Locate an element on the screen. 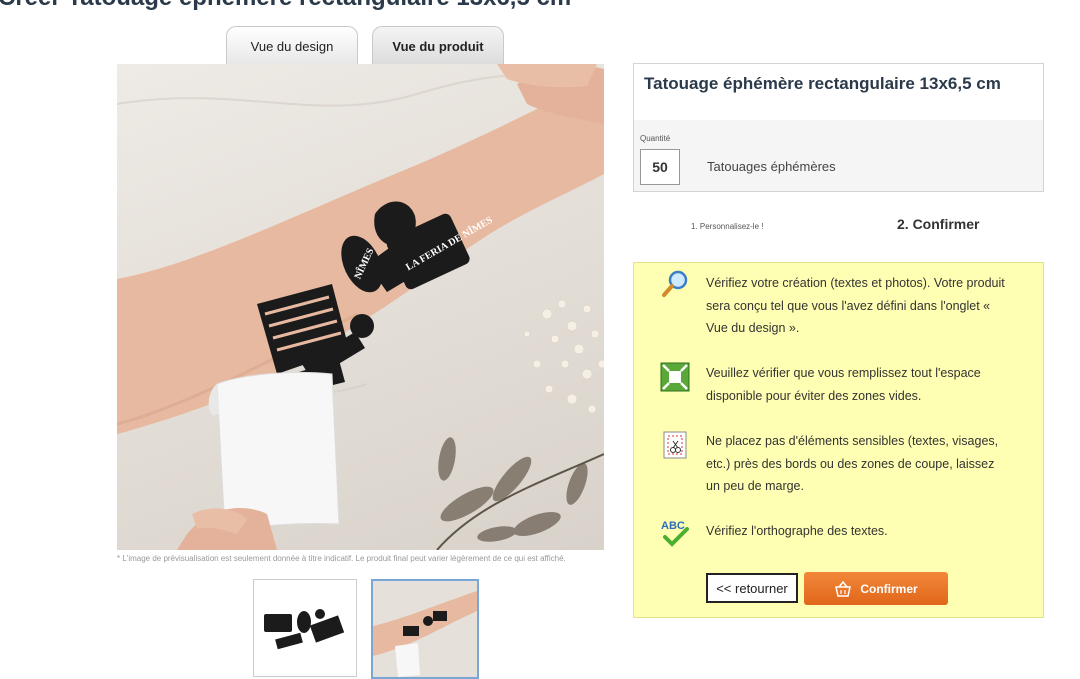 The height and width of the screenshot is (679, 1080). cut-margin-icon is located at coordinates (675, 445).